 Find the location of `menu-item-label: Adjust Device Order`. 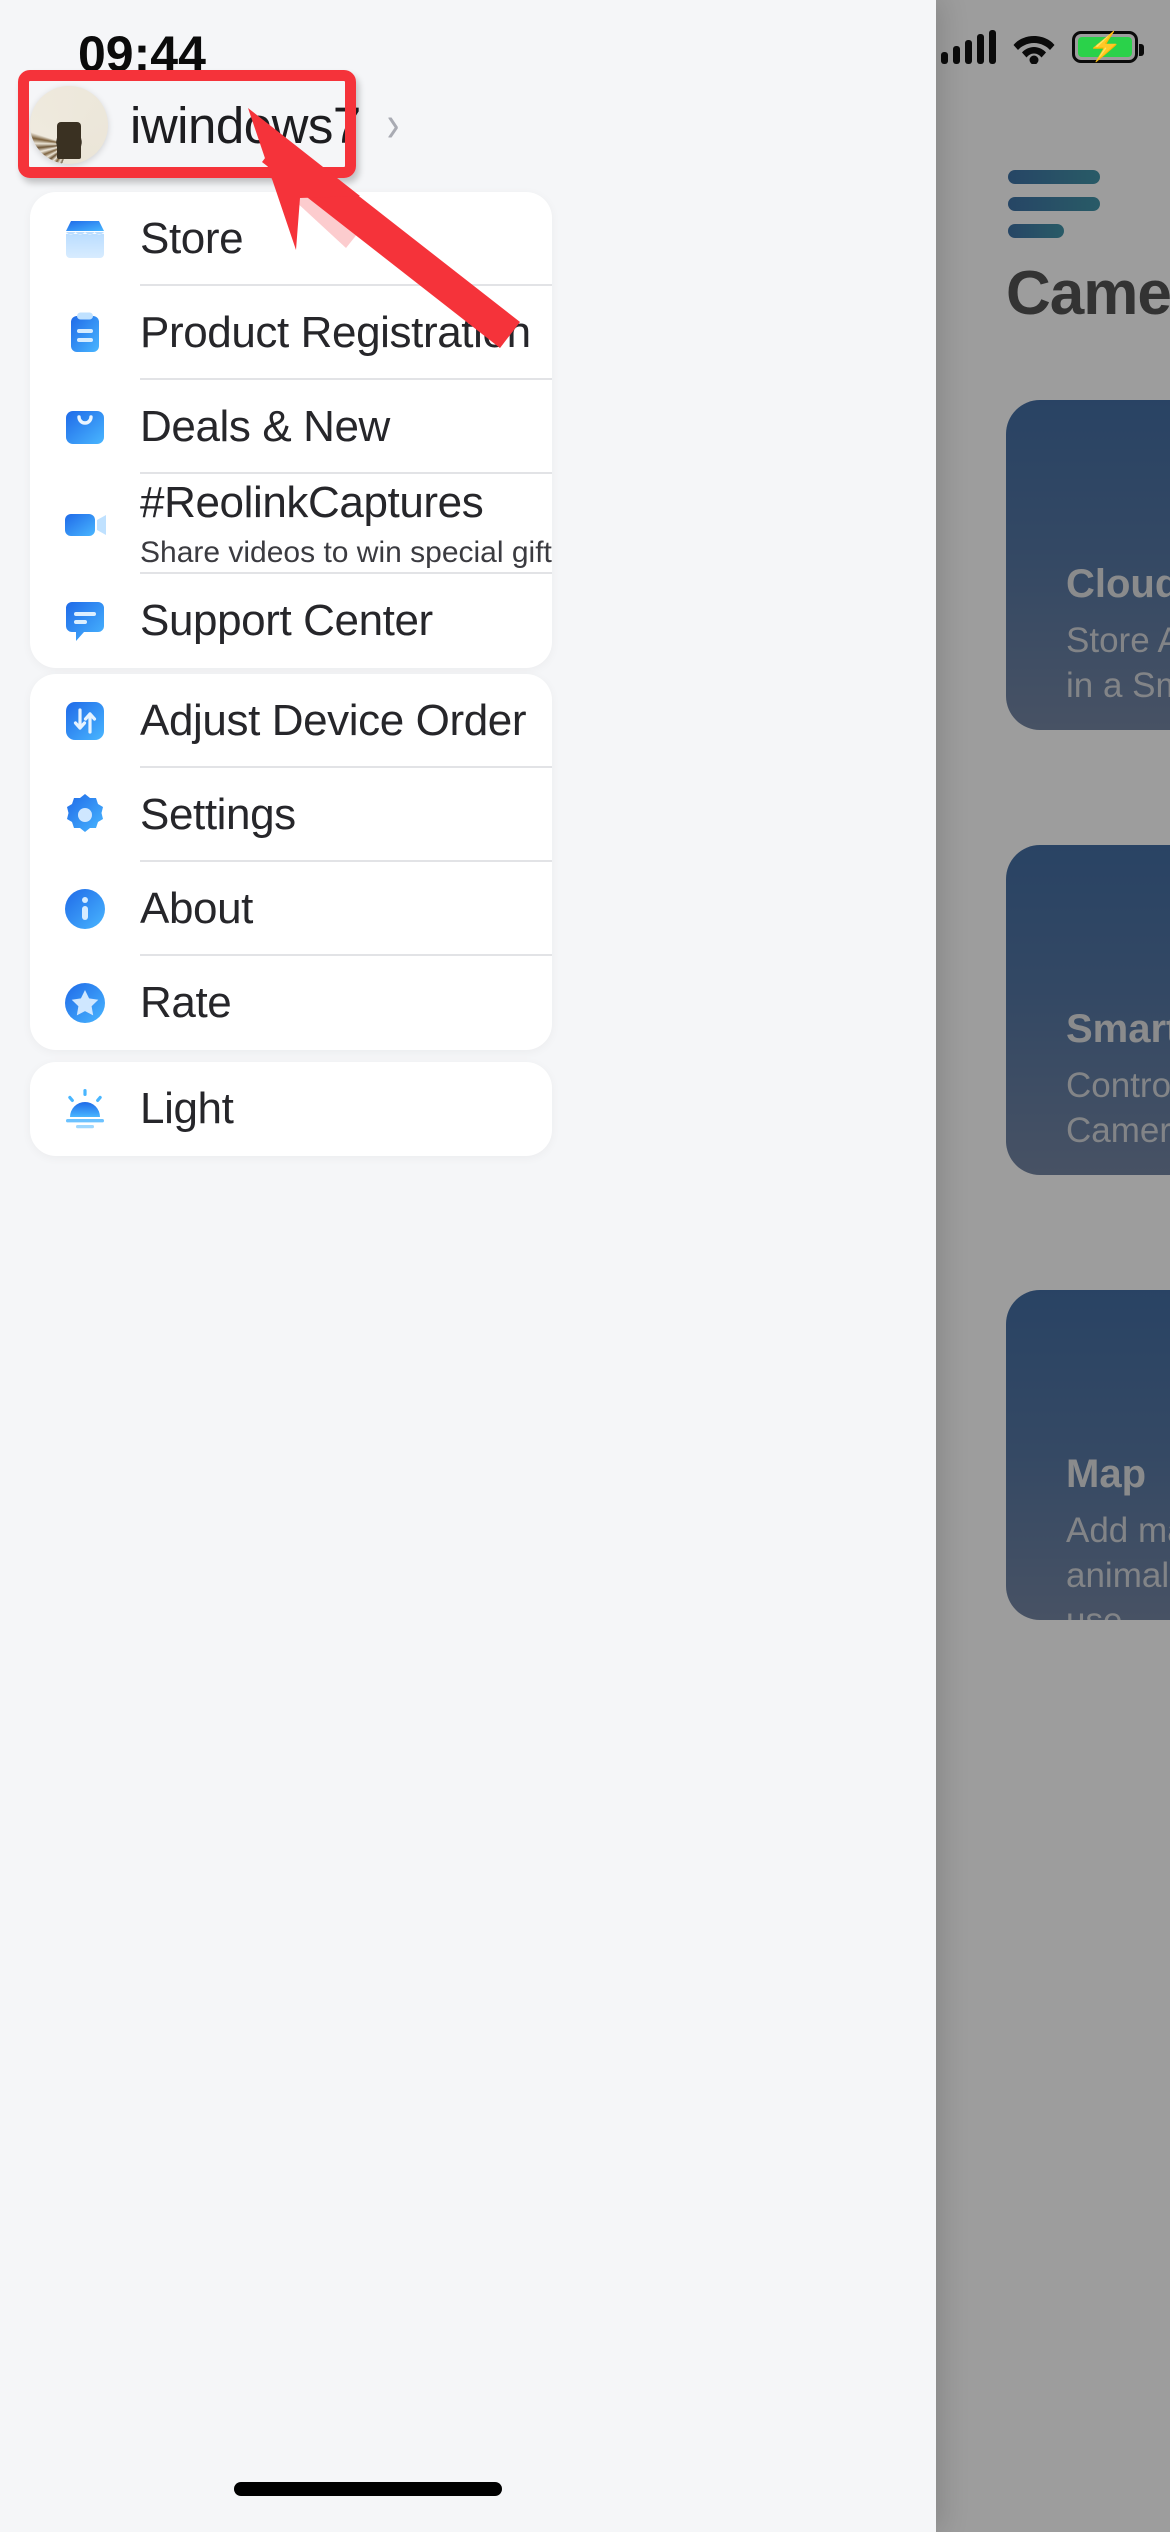

menu-item-label: Adjust Device Order is located at coordinates (333, 720).